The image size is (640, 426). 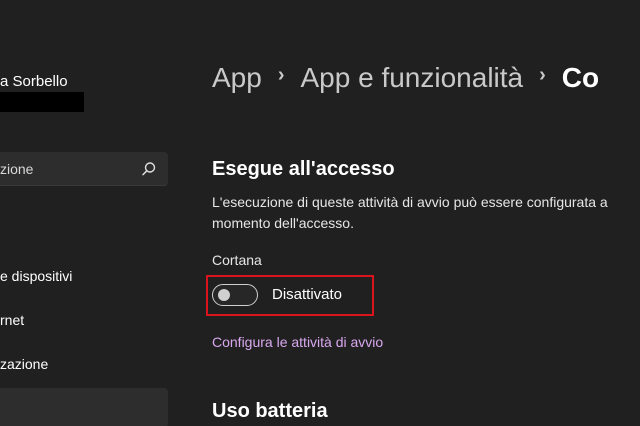 What do you see at coordinates (84, 407) in the screenshot?
I see `sidebar-item-apps` at bounding box center [84, 407].